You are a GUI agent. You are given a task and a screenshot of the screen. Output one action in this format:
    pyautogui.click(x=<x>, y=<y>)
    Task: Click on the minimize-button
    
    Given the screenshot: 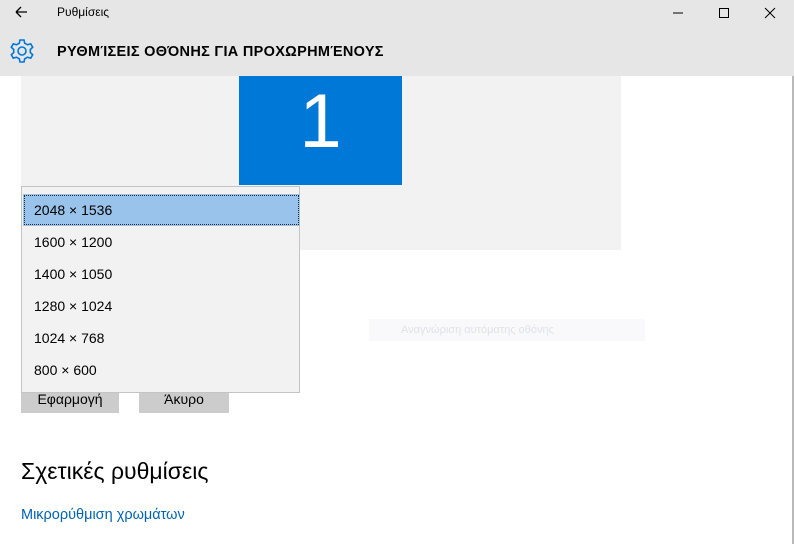 What is the action you would take?
    pyautogui.click(x=678, y=13)
    